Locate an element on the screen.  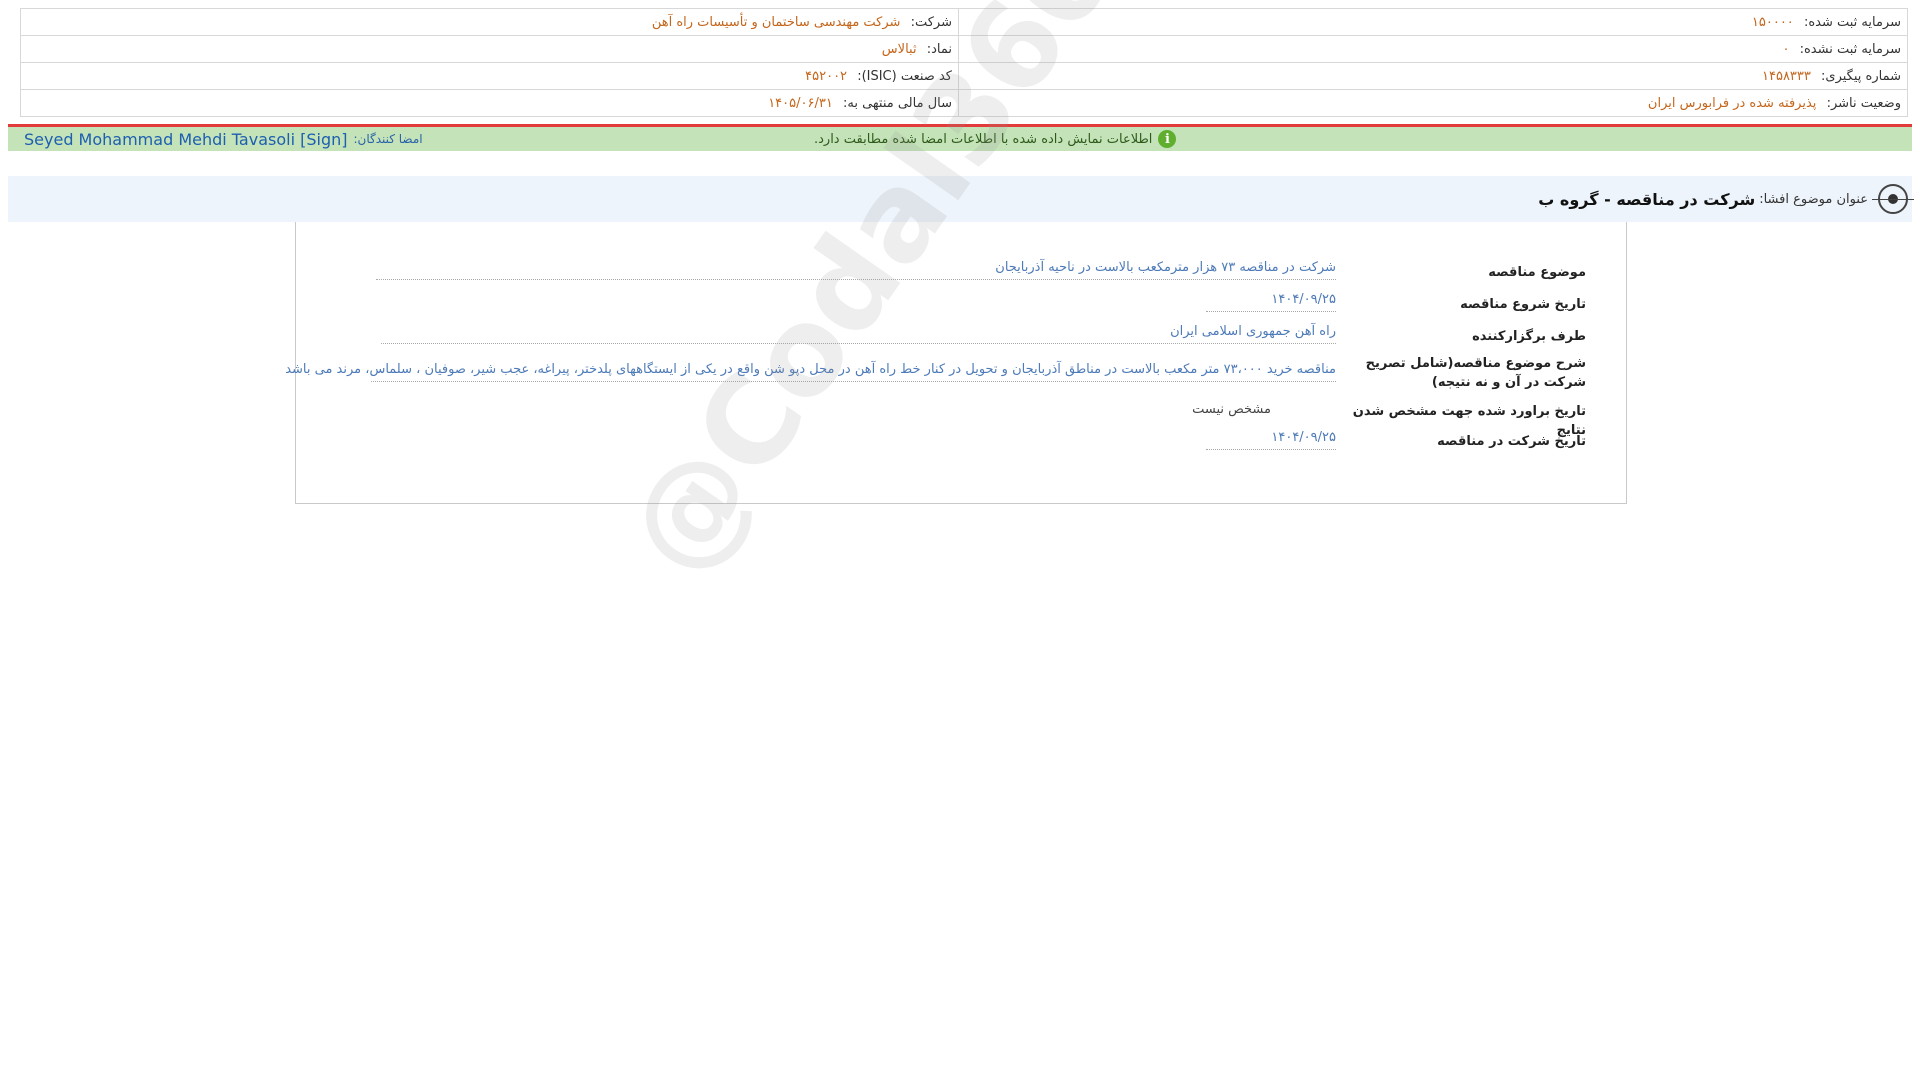
tracking-label: شماره پیگیری: is located at coordinates (1861, 76).